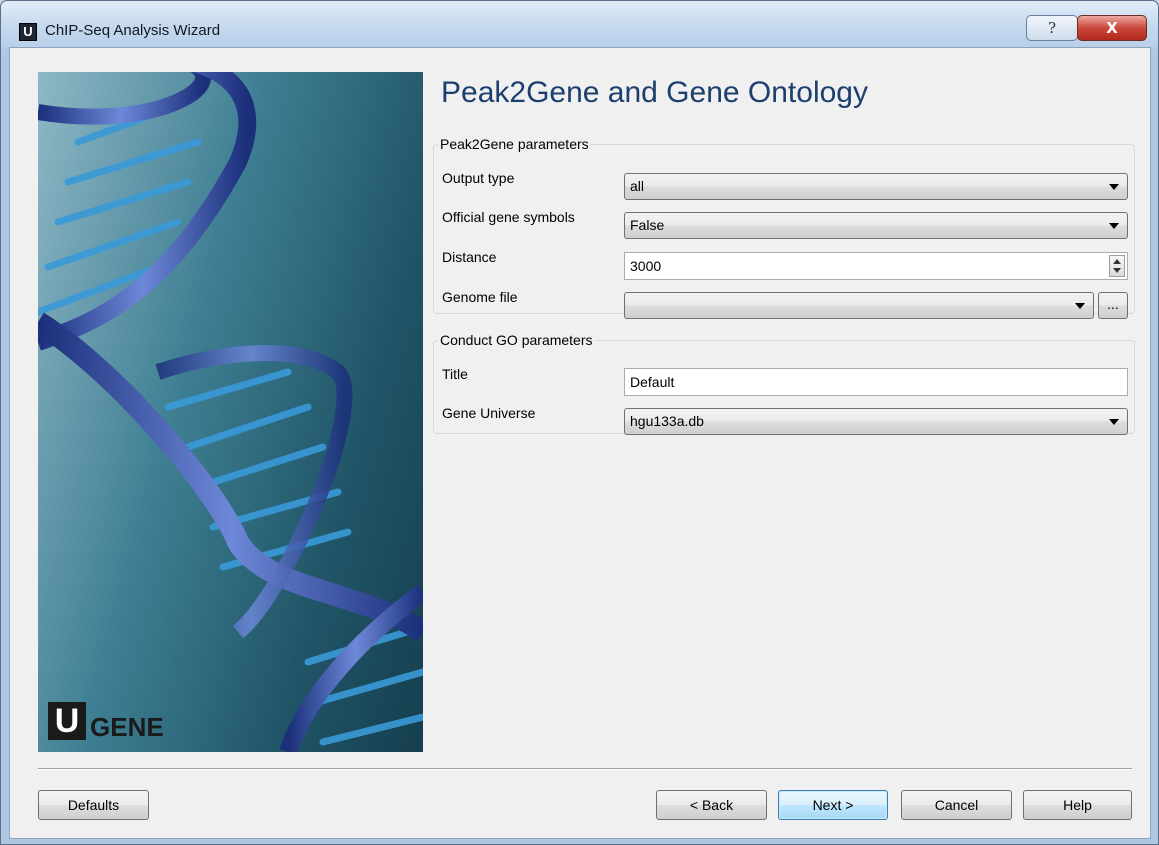  I want to click on official-gene-symbols-label: Official gene symbols, so click(508, 217).